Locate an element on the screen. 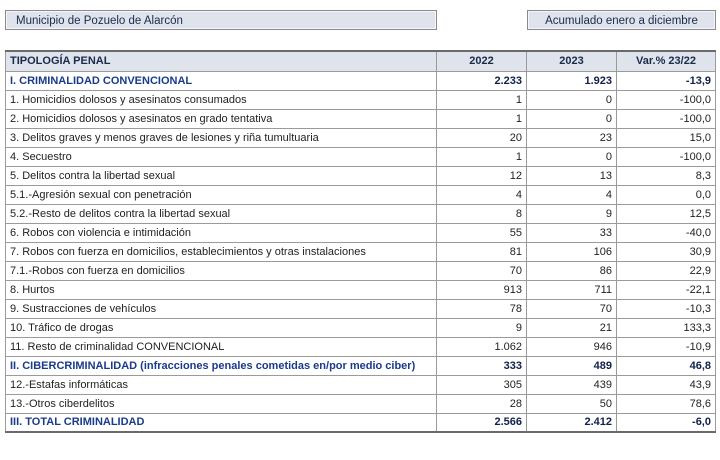 The width and height of the screenshot is (720, 460). column-header-variation: Var.% 23/22 is located at coordinates (666, 61).